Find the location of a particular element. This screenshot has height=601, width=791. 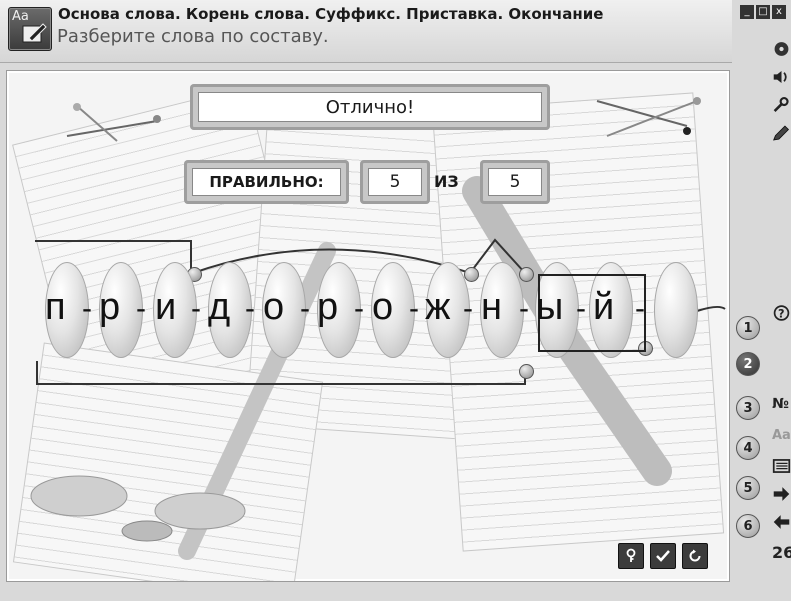

page-number: 26 is located at coordinates (781, 552).